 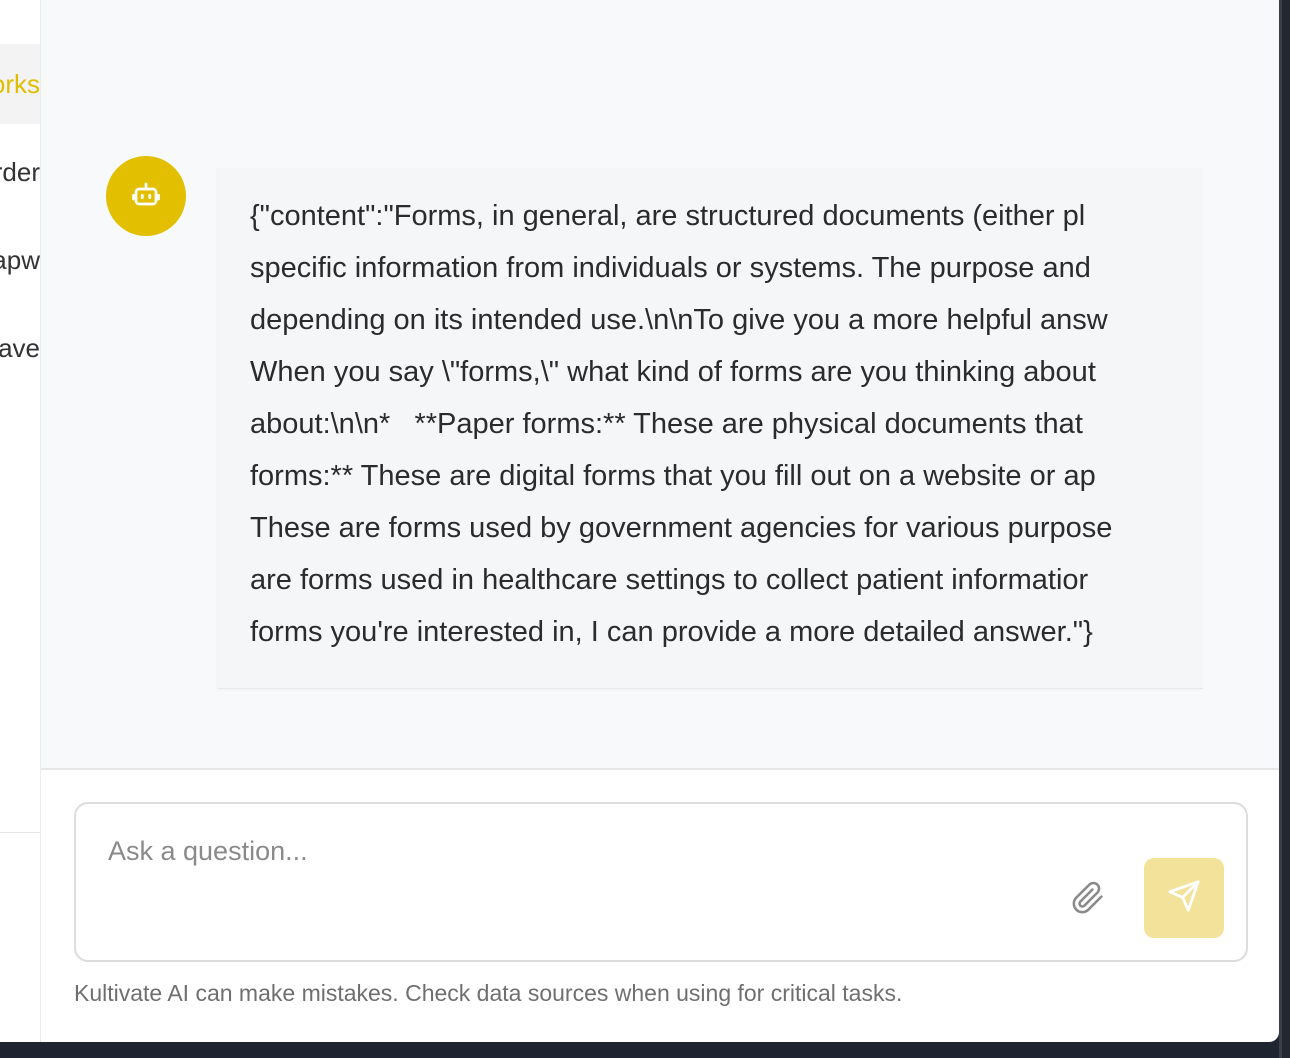 What do you see at coordinates (1284, 529) in the screenshot?
I see `window-edge` at bounding box center [1284, 529].